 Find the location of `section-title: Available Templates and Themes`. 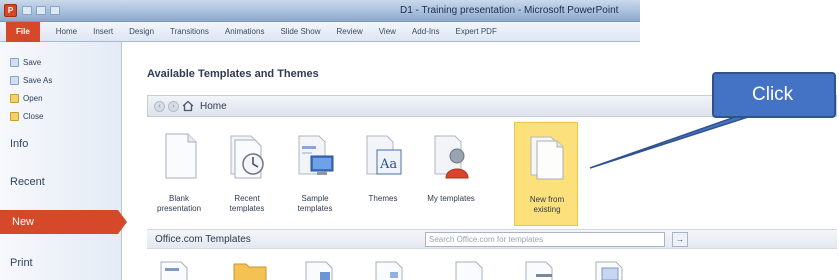

section-title: Available Templates and Themes is located at coordinates (233, 74).